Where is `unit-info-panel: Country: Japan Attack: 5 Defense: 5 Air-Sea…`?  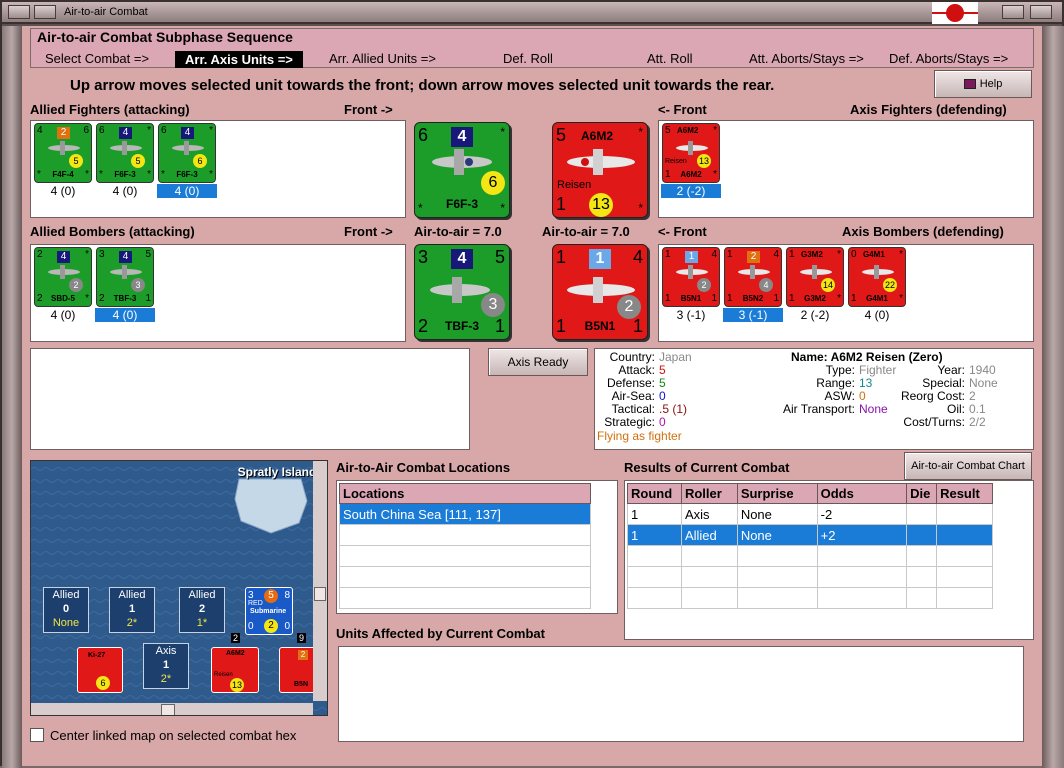 unit-info-panel: Country: Japan Attack: 5 Defense: 5 Air-Sea… is located at coordinates (814, 399).